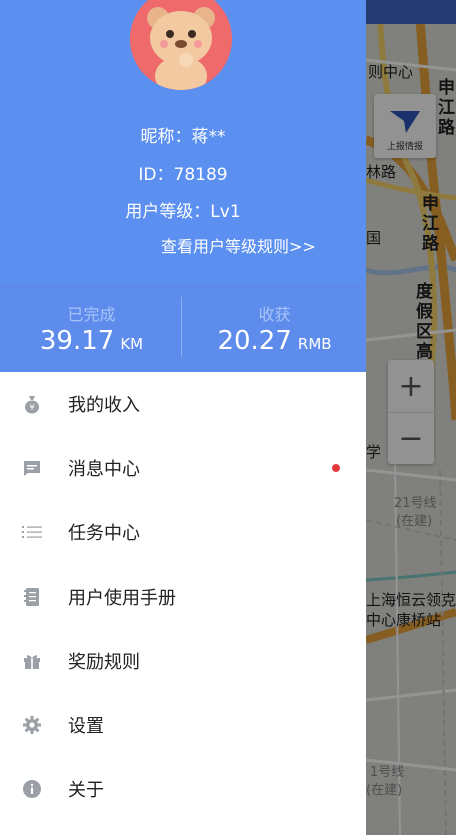  Describe the element at coordinates (122, 598) in the screenshot. I see `menu-label-manual: 用户使用手册` at that location.